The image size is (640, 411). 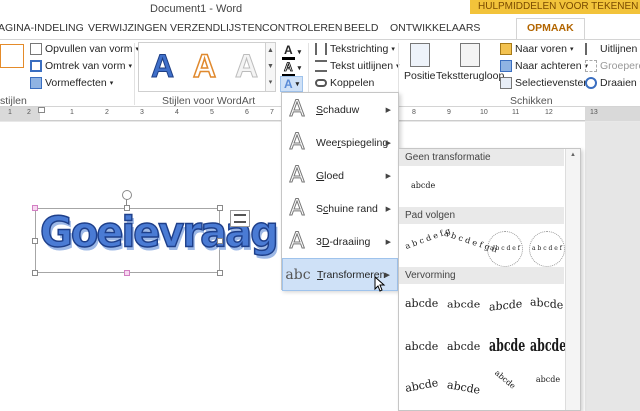 What do you see at coordinates (352, 142) in the screenshot?
I see `menu-item-label: Weerspiegeling` at bounding box center [352, 142].